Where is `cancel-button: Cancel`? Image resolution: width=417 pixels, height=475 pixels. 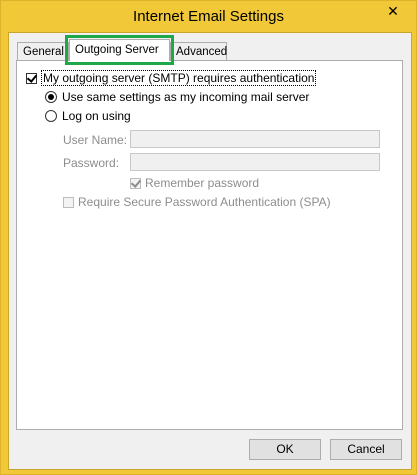
cancel-button: Cancel is located at coordinates (366, 449).